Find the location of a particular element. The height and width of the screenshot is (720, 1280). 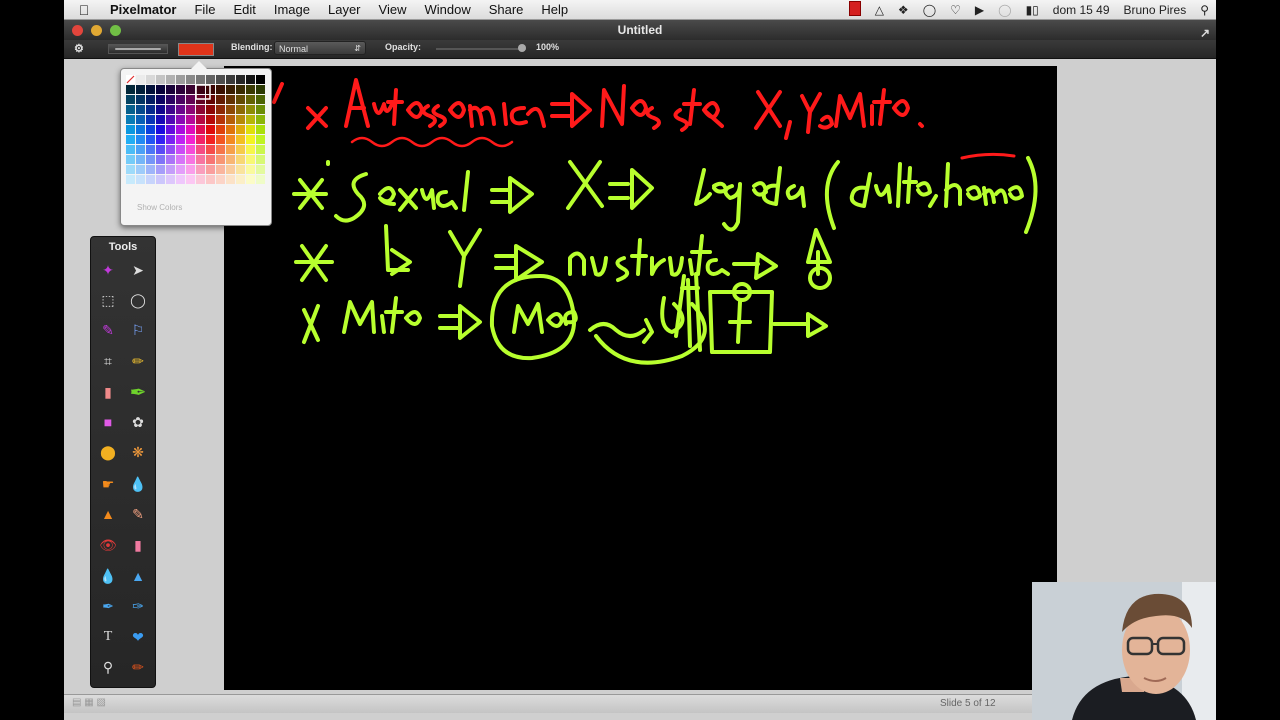

spotlight-icon: ⚲ is located at coordinates (1204, 10).